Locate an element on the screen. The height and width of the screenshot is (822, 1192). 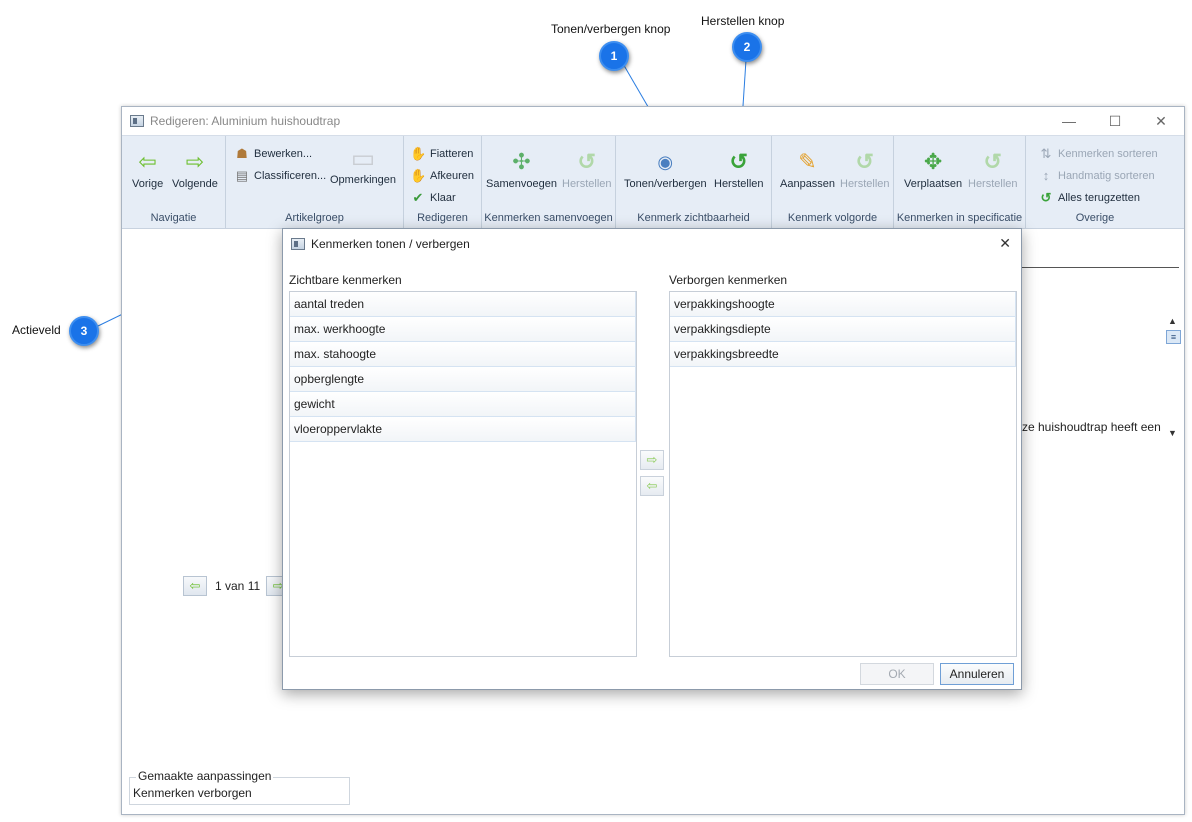
check-icon: ✔ is located at coordinates (418, 197).